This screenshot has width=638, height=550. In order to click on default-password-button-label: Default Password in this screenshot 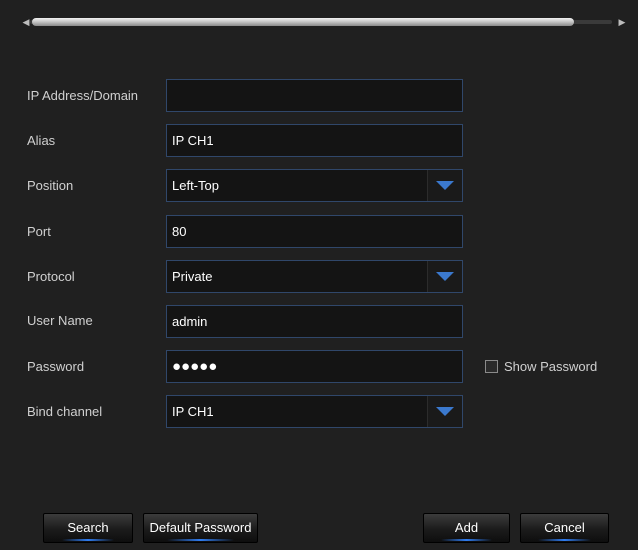, I will do `click(200, 527)`.